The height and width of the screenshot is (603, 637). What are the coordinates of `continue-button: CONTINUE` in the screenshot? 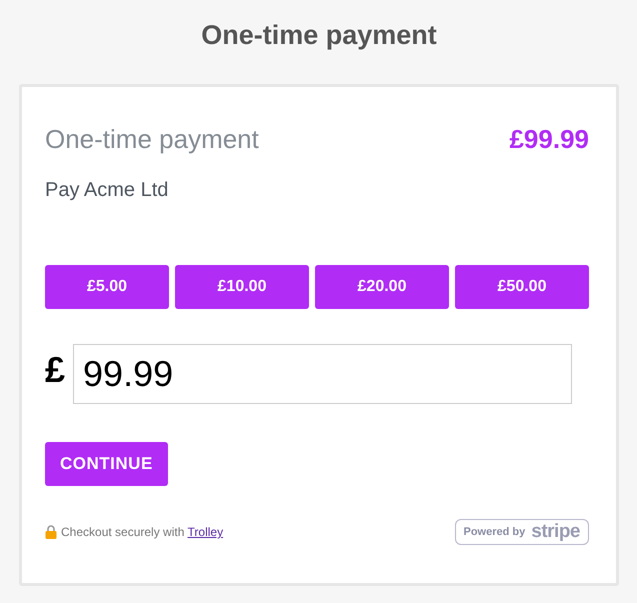 It's located at (106, 464).